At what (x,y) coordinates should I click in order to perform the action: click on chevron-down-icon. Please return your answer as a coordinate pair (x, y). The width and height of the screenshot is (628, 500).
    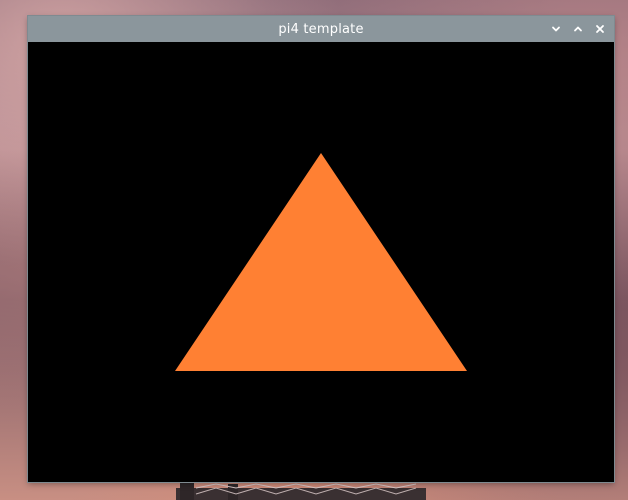
    Looking at the image, I should click on (556, 29).